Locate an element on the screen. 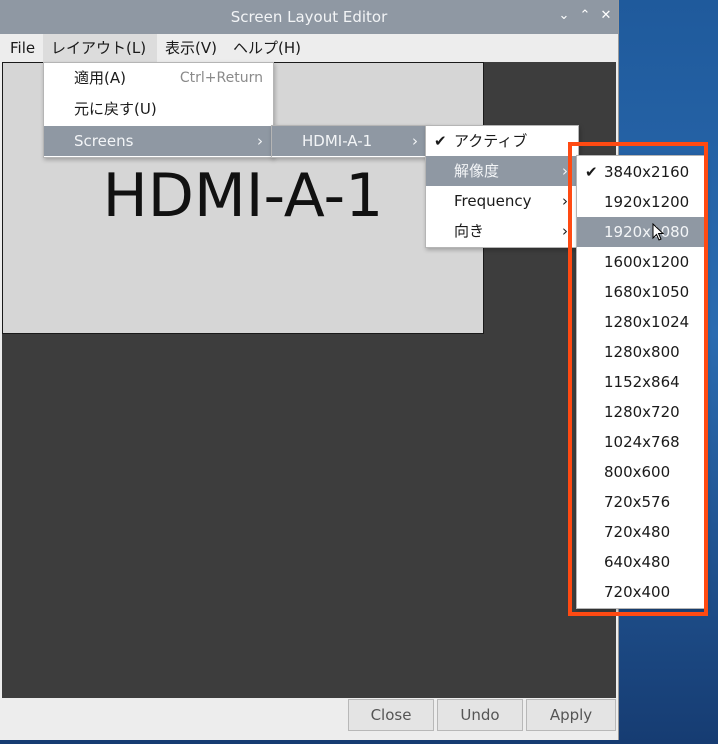 This screenshot has width=718, height=744. menu-item-apply: 適用(A) Ctrl+Return is located at coordinates (158, 78).